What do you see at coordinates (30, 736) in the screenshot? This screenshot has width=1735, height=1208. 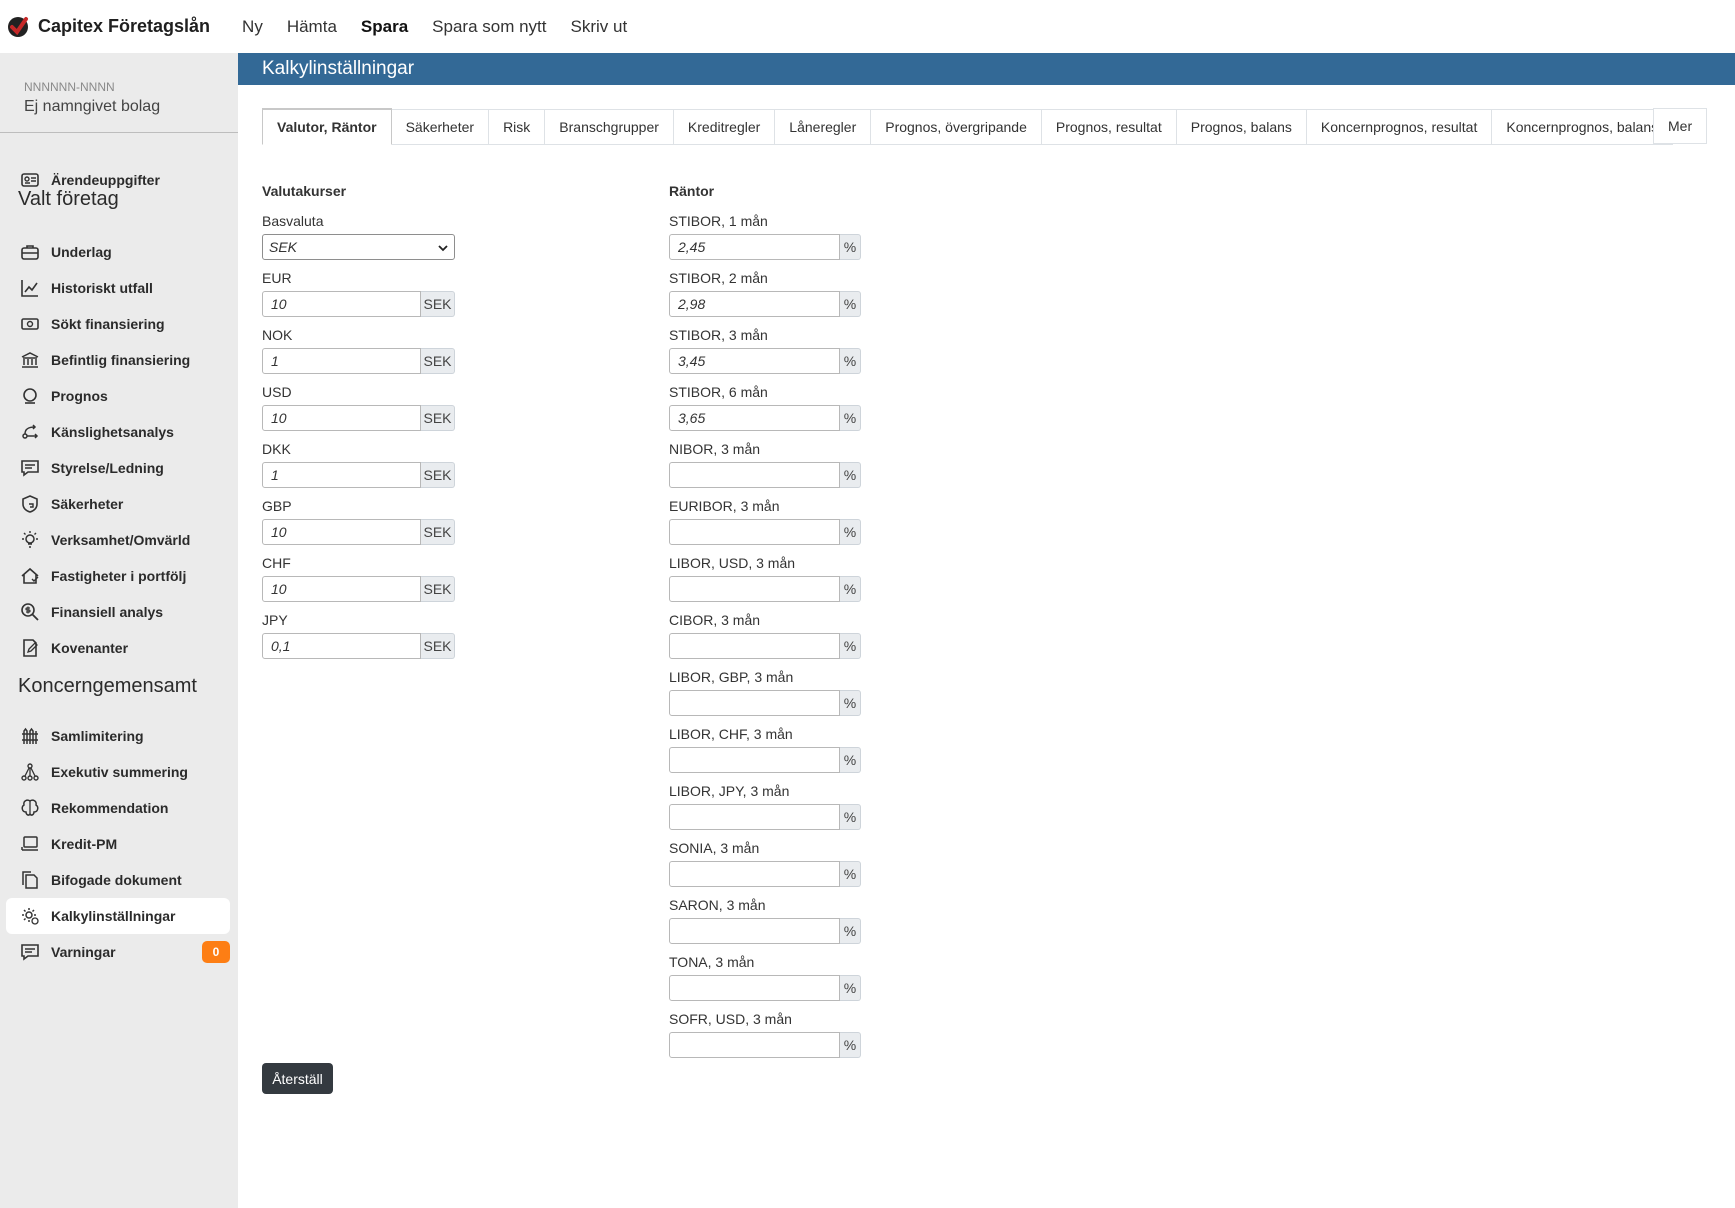 I see `fence-icon` at bounding box center [30, 736].